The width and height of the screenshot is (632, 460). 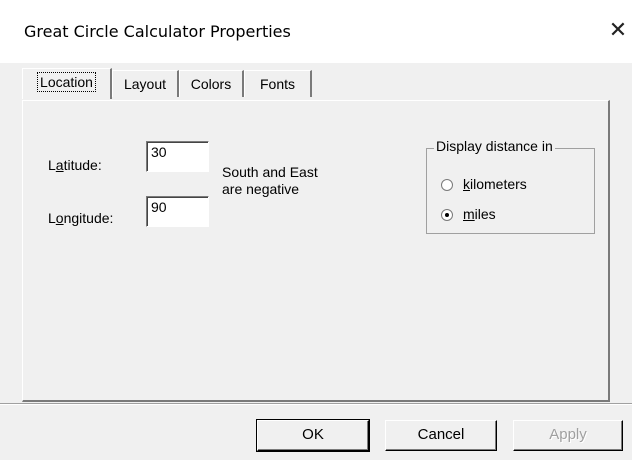 I want to click on tab-layout: Layout, so click(x=145, y=83).